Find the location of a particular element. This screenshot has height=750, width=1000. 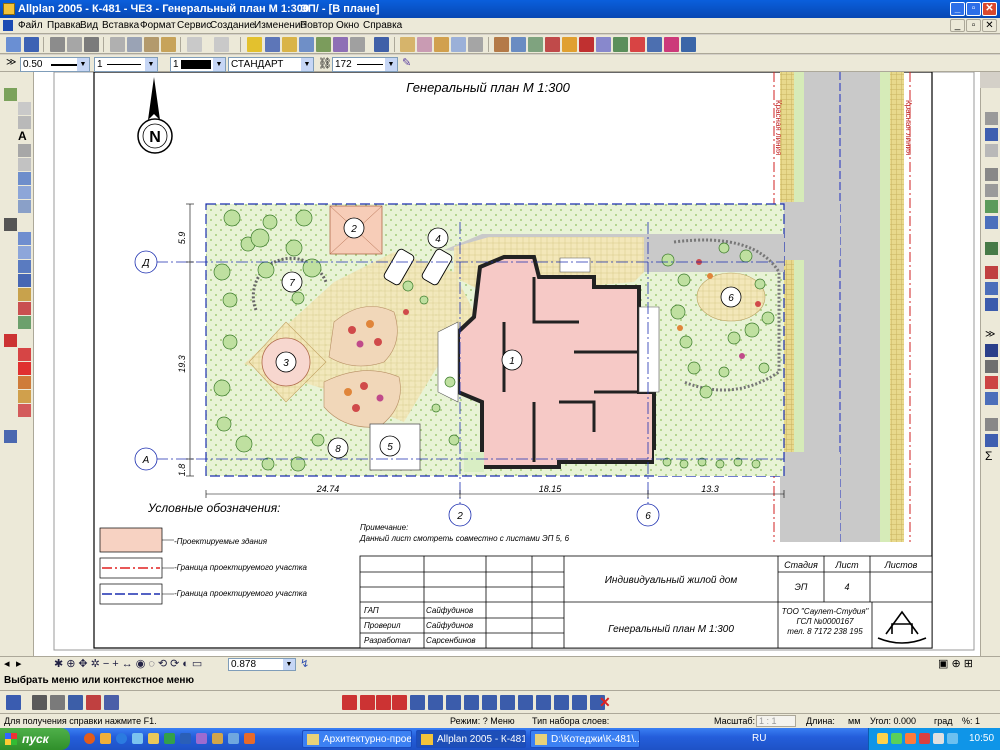

help-pointer-icon is located at coordinates (381, 44).